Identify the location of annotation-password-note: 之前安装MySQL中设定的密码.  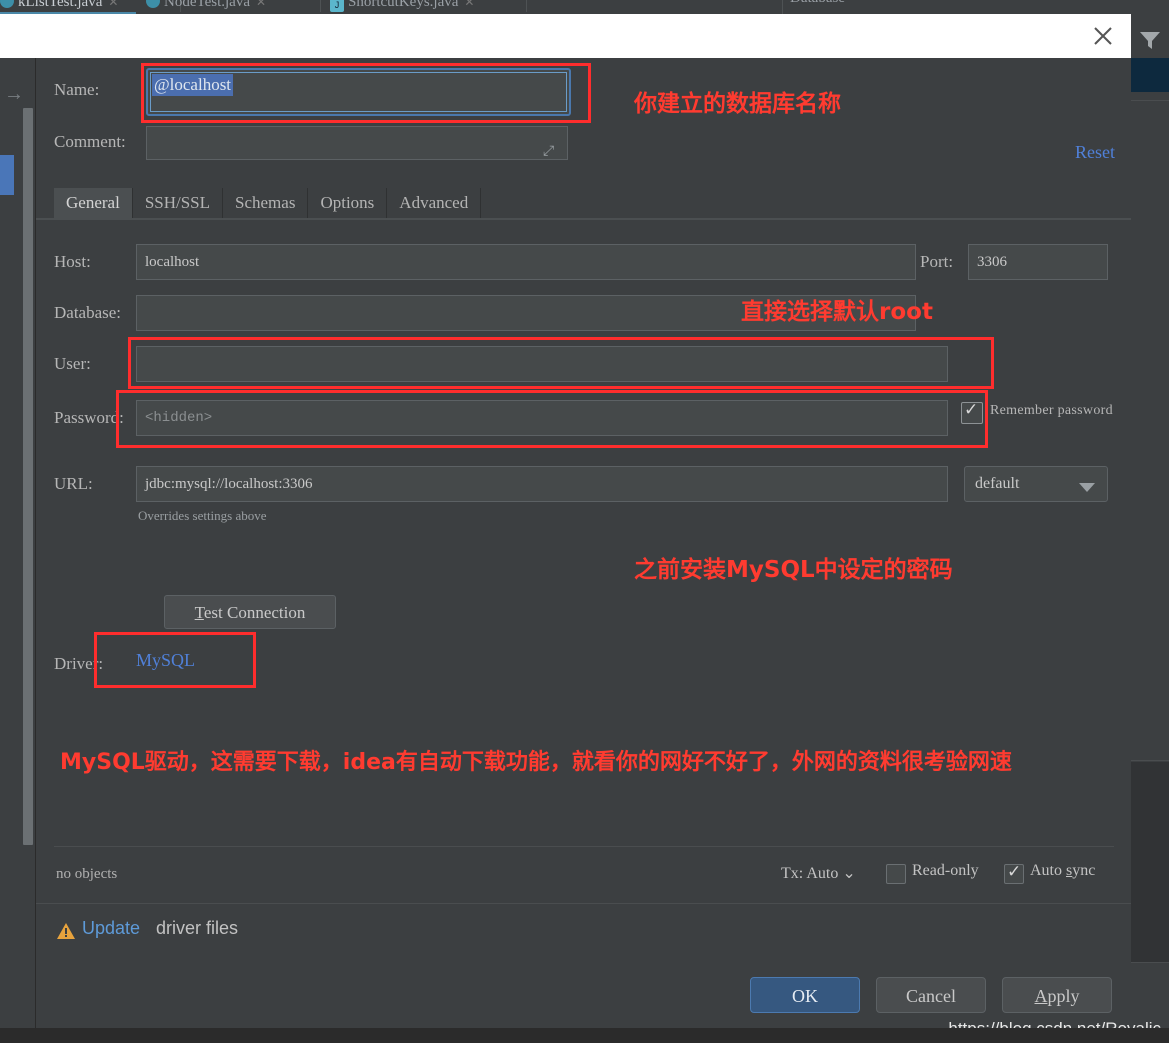
(793, 570).